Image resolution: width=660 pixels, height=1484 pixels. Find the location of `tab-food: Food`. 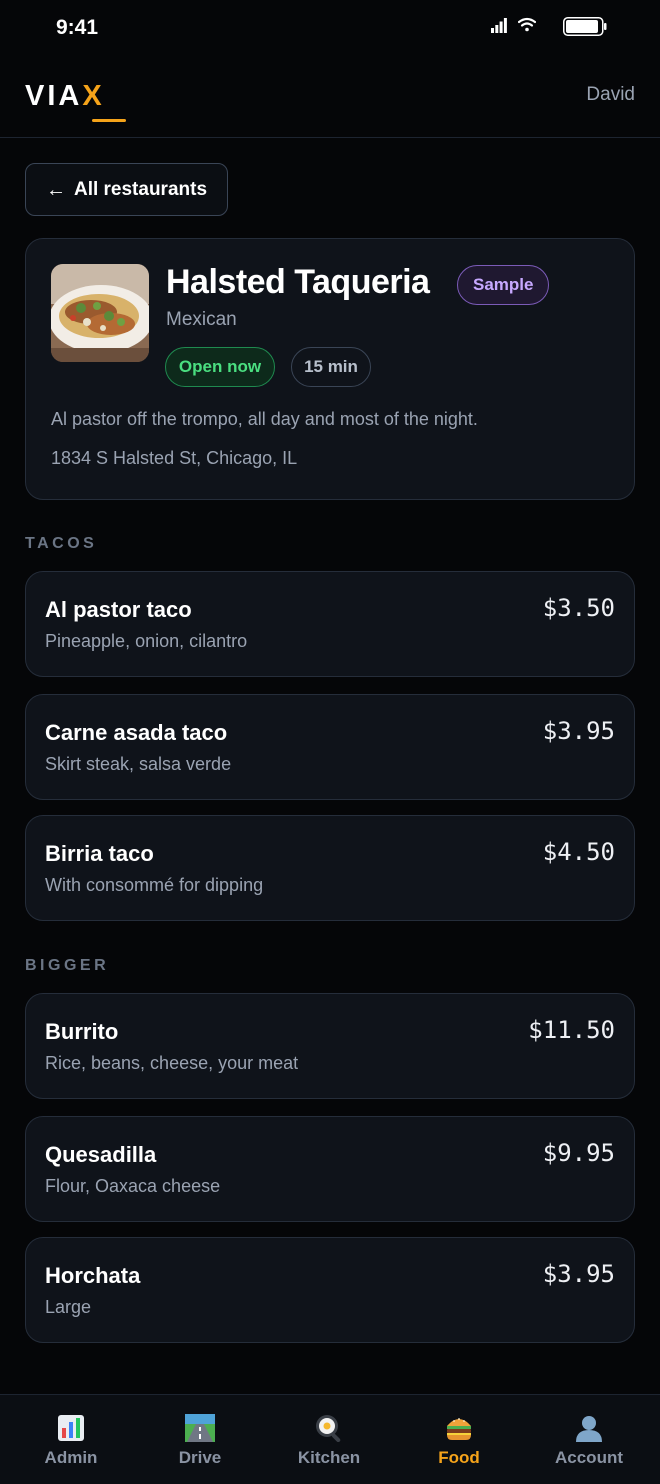

tab-food: Food is located at coordinates (459, 1439).